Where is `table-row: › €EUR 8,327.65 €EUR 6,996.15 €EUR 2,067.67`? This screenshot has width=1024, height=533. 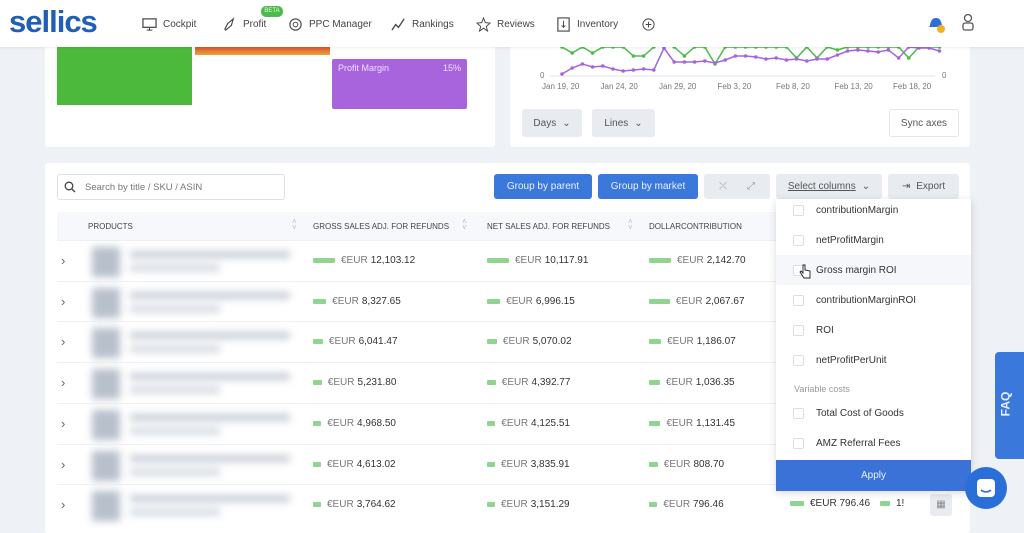
table-row: › €EUR 8,327.65 €EUR 6,996.15 €EUR 2,067.67 is located at coordinates (417, 301).